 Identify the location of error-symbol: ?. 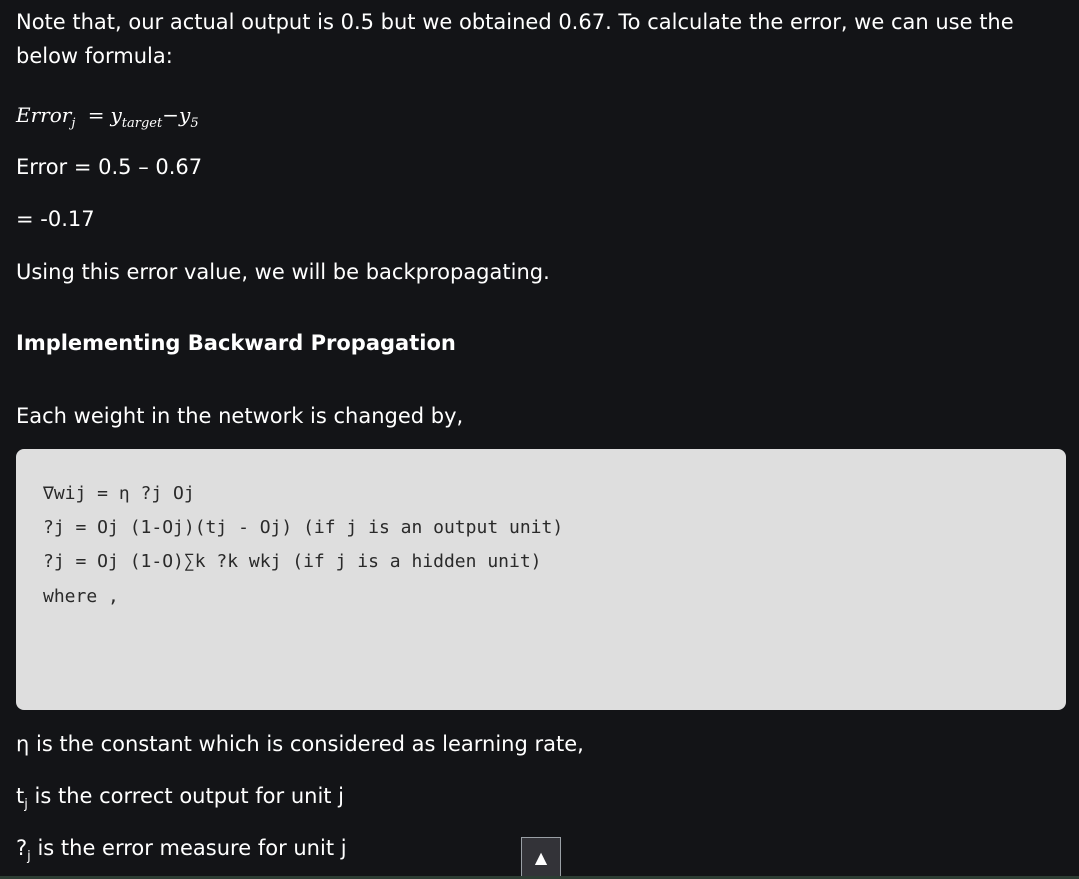
(22, 848).